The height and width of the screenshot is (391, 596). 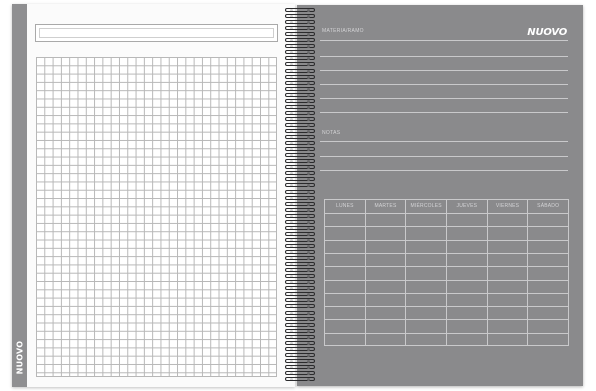 I want to click on schedule-day-header: SÁBADO, so click(x=548, y=206).